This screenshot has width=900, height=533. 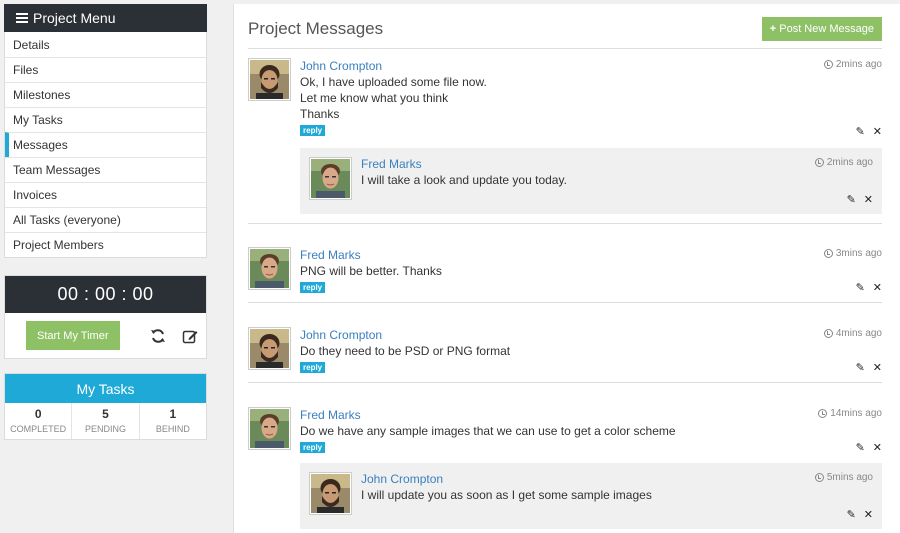 I want to click on menu-item-my-tasks: My Tasks, so click(x=105, y=119).